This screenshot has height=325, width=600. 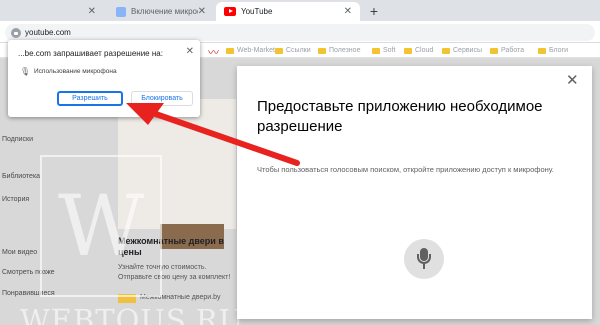 What do you see at coordinates (374, 11) in the screenshot?
I see `new-tab-icon: +` at bounding box center [374, 11].